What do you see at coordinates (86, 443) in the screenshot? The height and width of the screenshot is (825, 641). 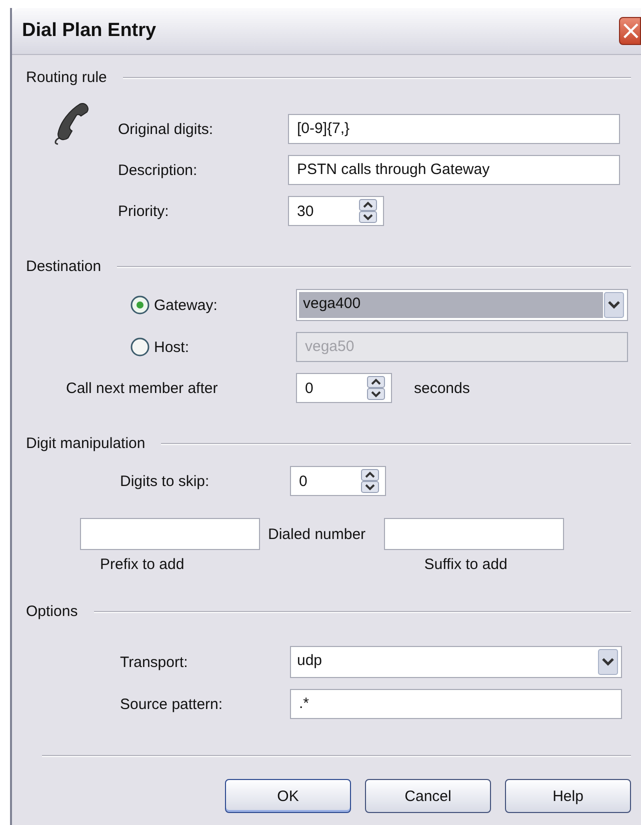 I see `section-heading: Digit manipulation` at bounding box center [86, 443].